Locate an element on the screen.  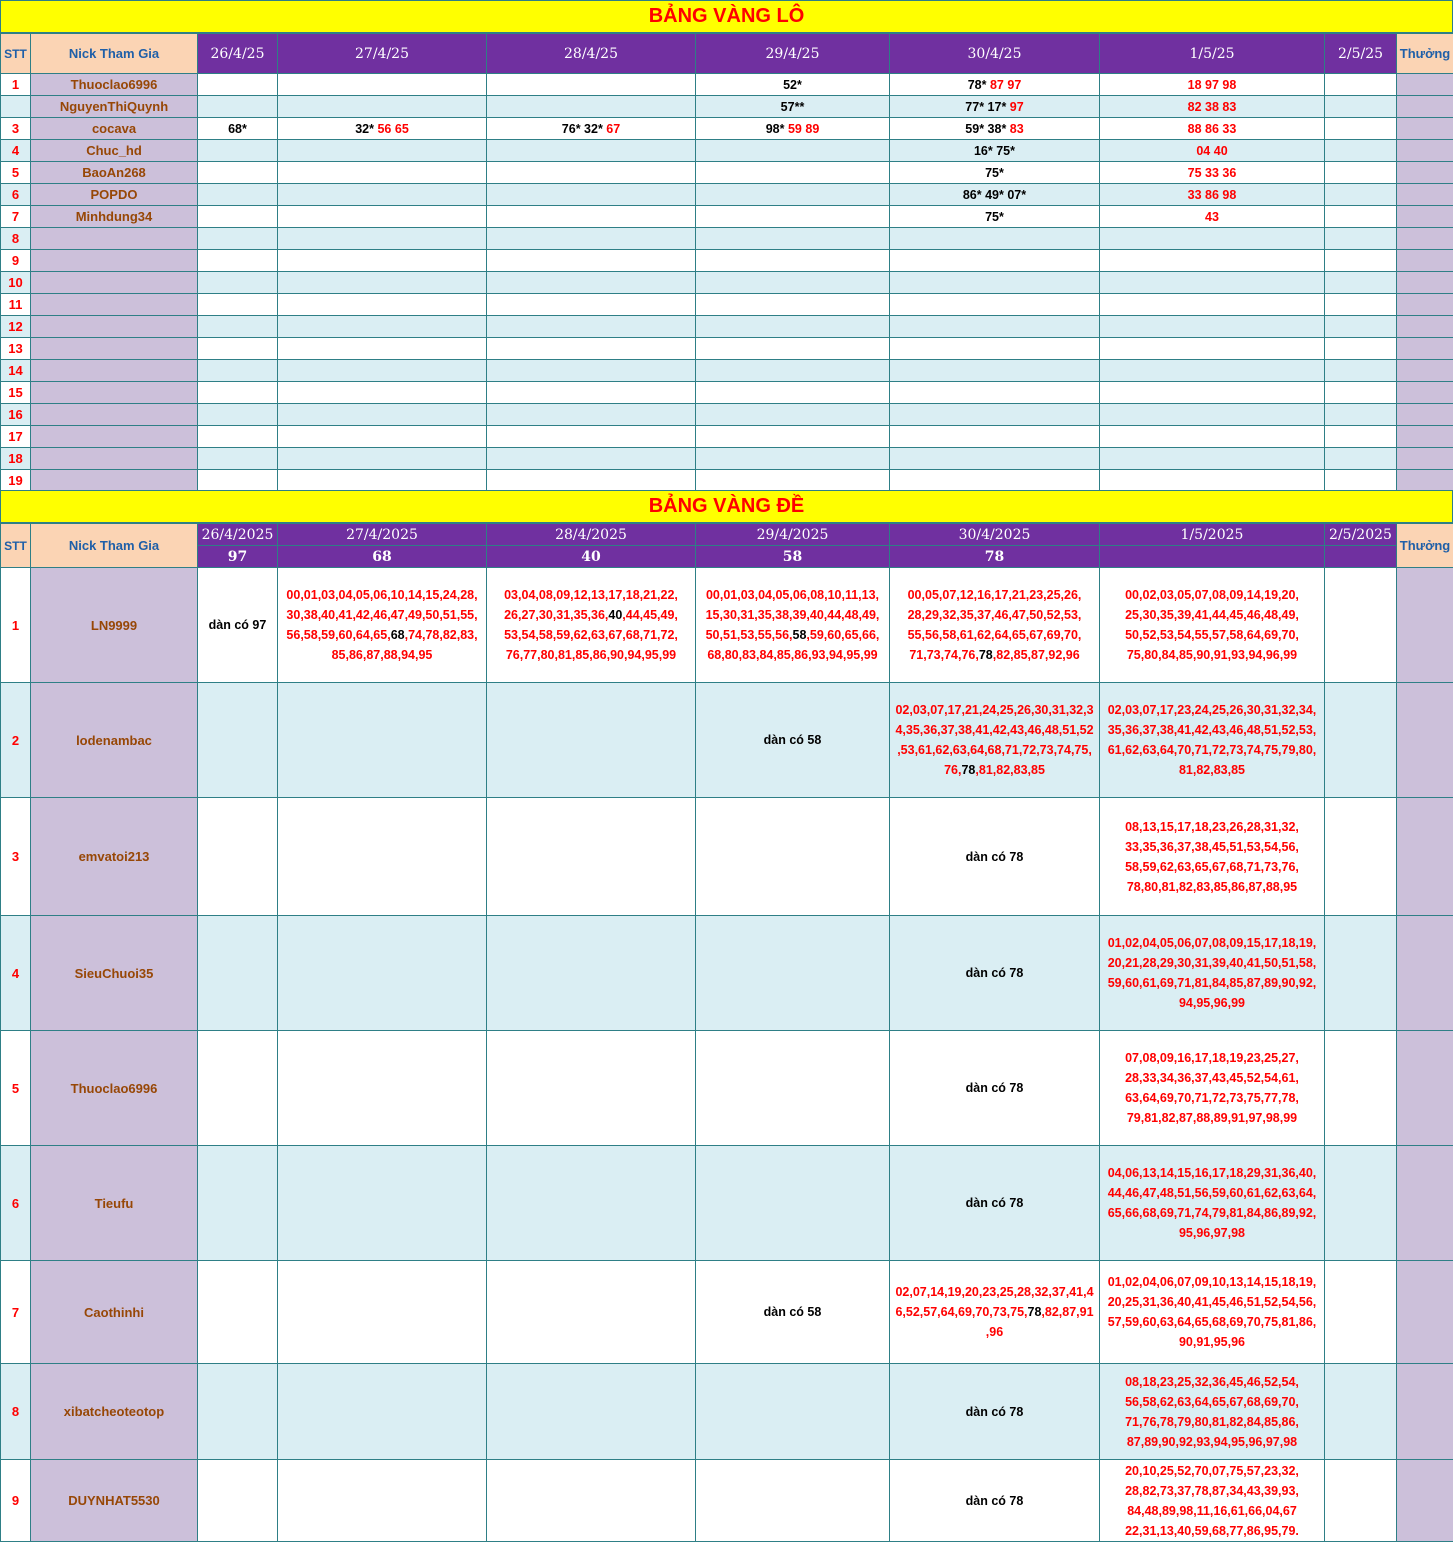
number-segment: ,96 is located at coordinates (994, 1332).